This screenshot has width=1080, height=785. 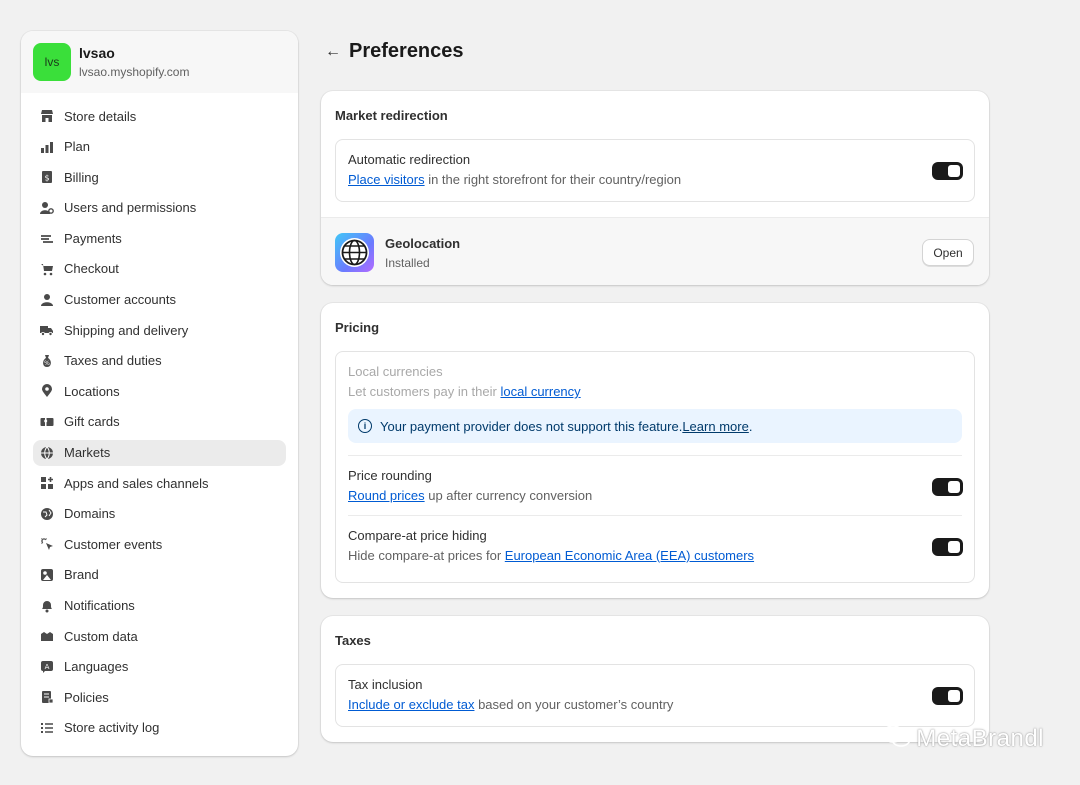 What do you see at coordinates (159, 575) in the screenshot?
I see `sidebar-item-brand: Brand` at bounding box center [159, 575].